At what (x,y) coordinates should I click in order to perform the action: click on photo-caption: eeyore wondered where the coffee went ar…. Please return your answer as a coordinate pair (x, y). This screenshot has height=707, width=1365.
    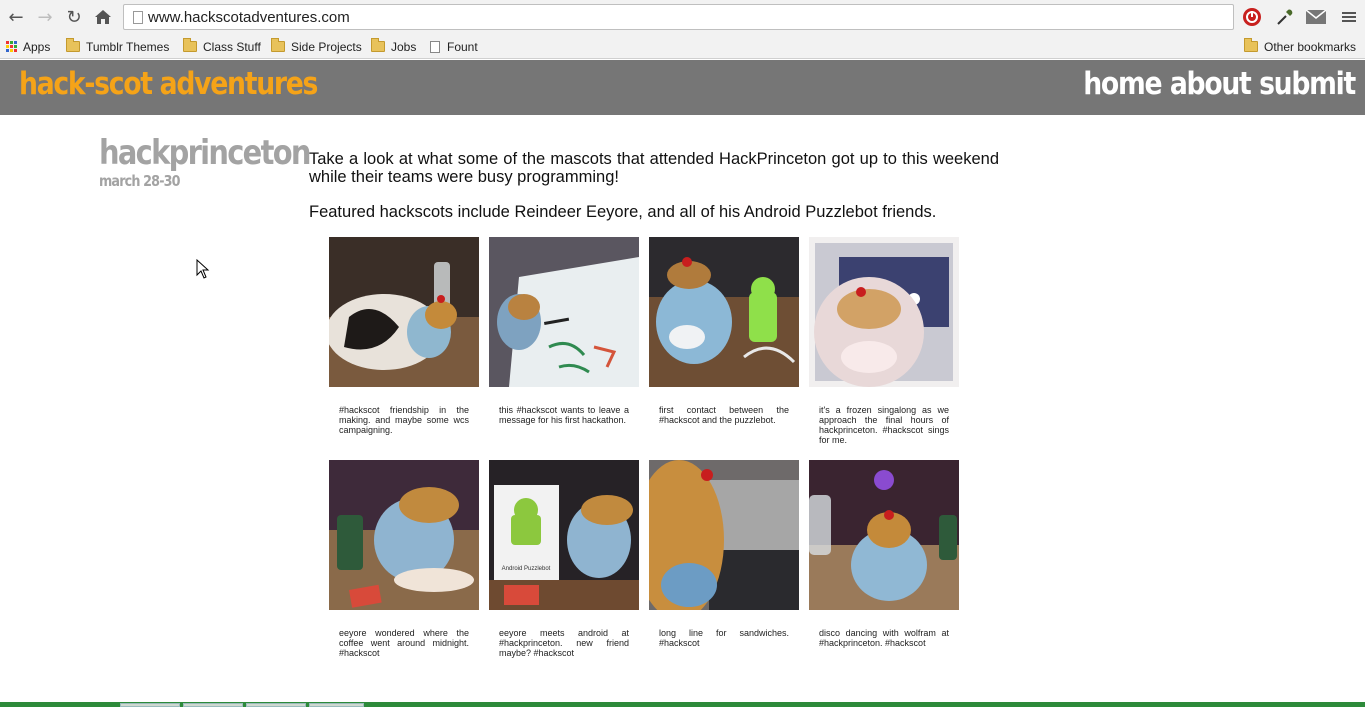
    Looking at the image, I should click on (404, 643).